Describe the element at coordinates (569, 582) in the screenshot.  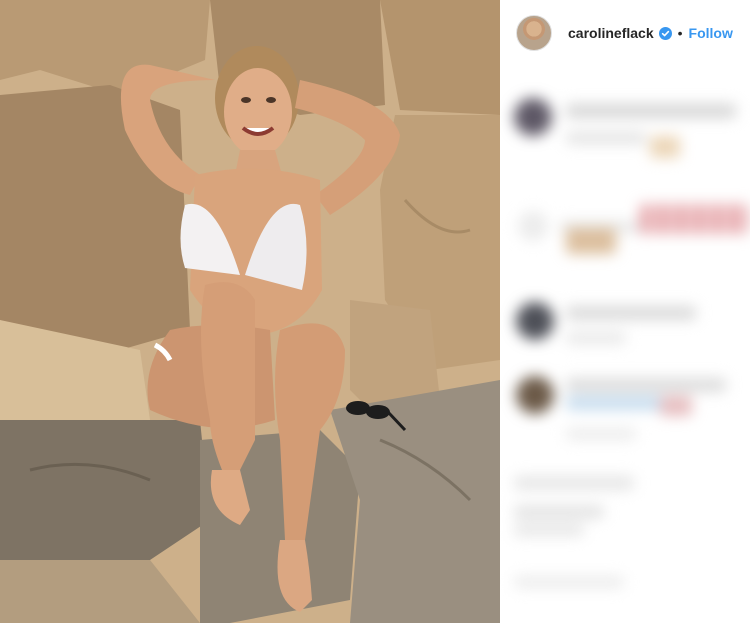
I see `comment-input-blur` at that location.